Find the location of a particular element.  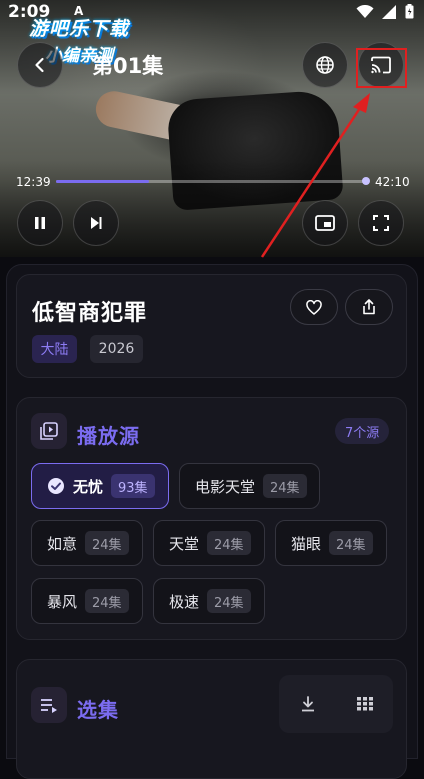

skip-next-icon is located at coordinates (96, 223).